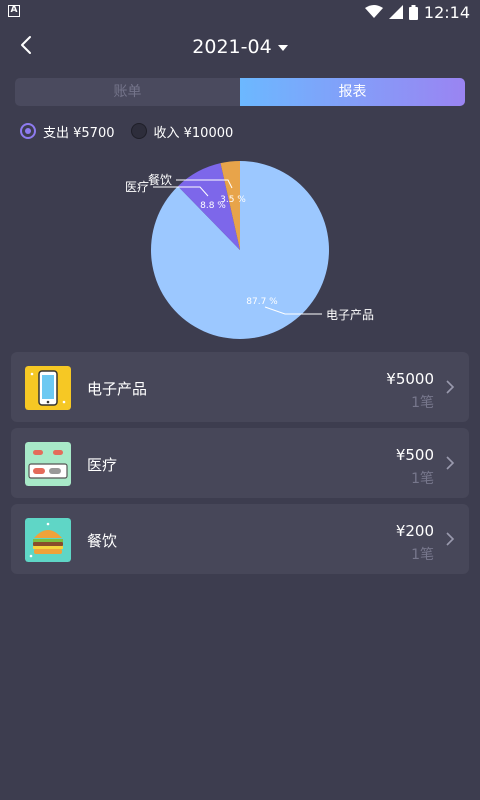  Describe the element at coordinates (373, 11) in the screenshot. I see `wifi-icon` at that location.